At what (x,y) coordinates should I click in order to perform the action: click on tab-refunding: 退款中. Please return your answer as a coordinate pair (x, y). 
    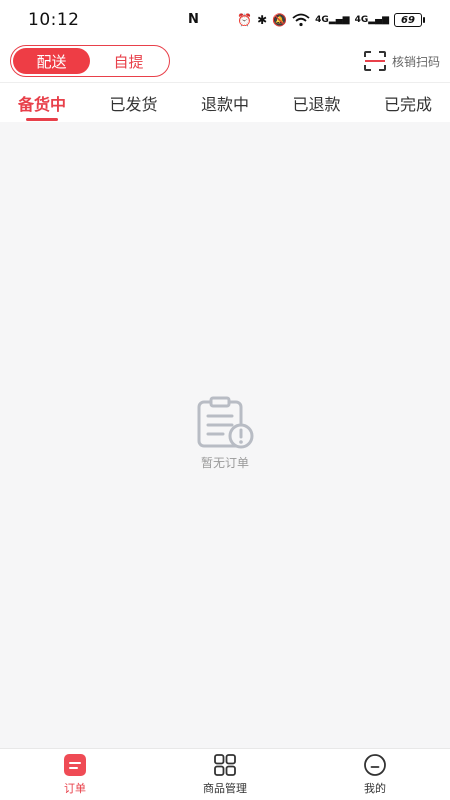
    Looking at the image, I should click on (225, 103).